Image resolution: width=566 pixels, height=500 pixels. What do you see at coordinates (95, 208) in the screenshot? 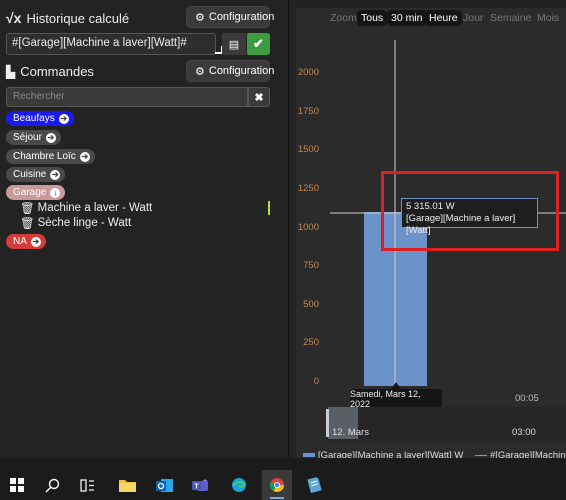
I see `command-label: Machine a laver - Watt` at bounding box center [95, 208].